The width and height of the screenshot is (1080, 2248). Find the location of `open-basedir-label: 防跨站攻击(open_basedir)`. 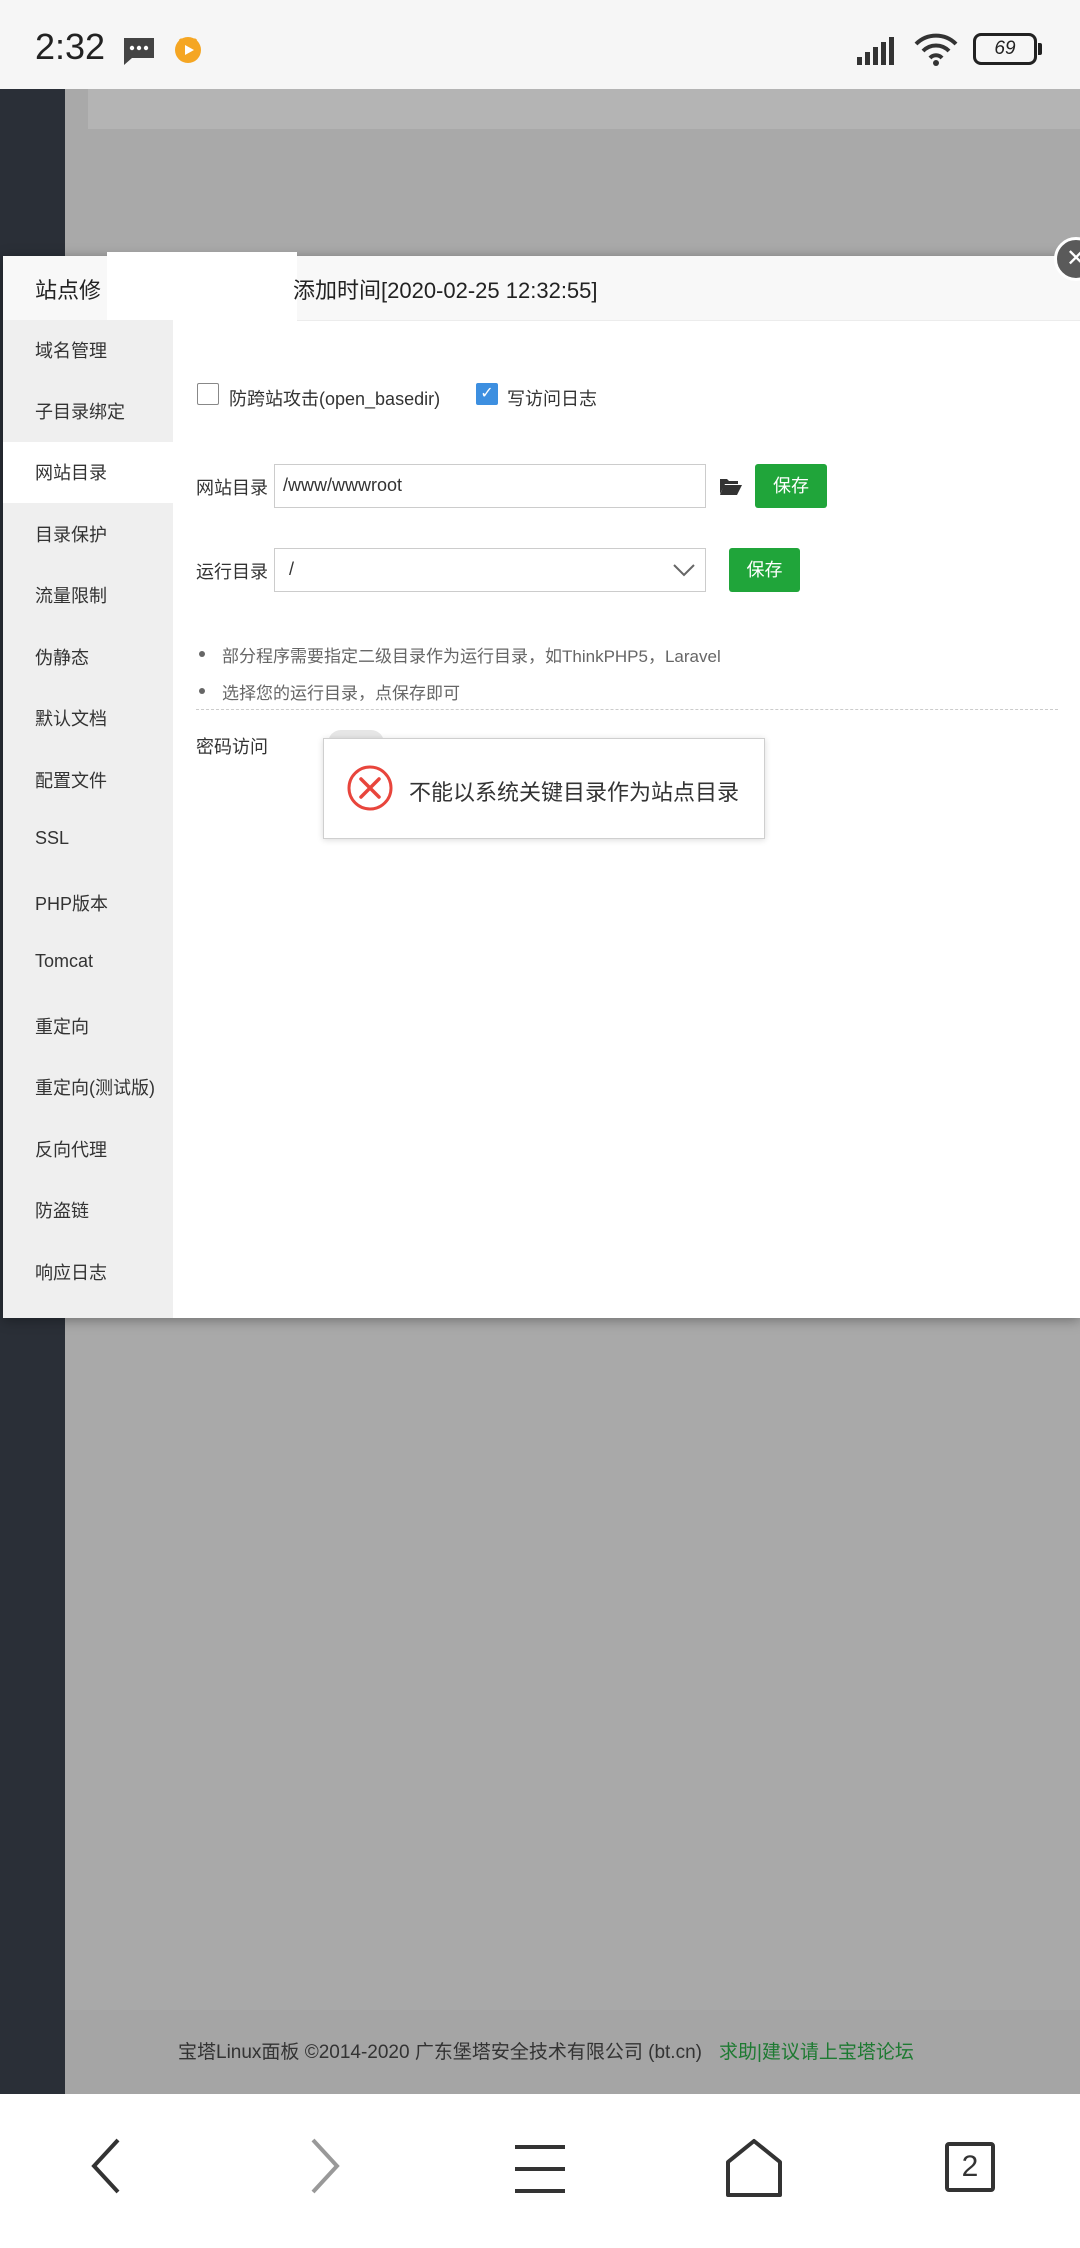

open-basedir-label: 防跨站攻击(open_basedir) is located at coordinates (335, 399).